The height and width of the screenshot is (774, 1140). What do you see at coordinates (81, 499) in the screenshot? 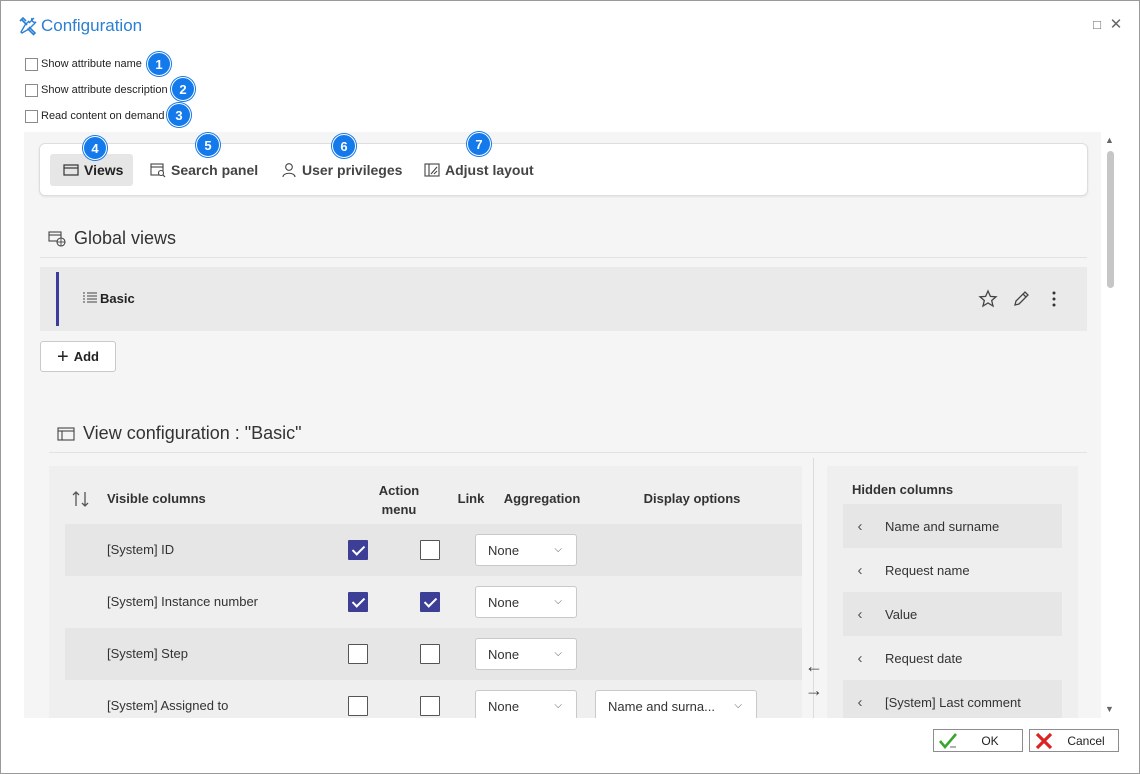
I see `sort-icon` at bounding box center [81, 499].